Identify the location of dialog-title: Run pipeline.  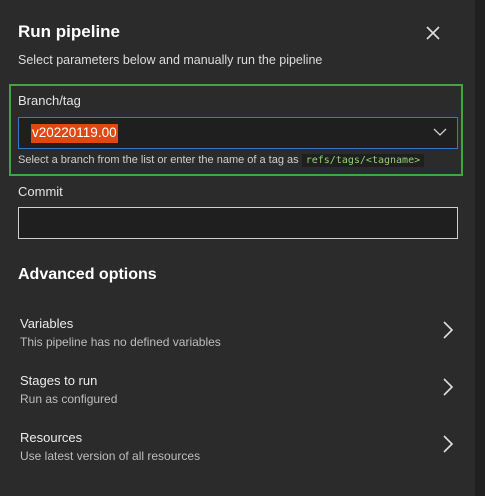
(69, 31).